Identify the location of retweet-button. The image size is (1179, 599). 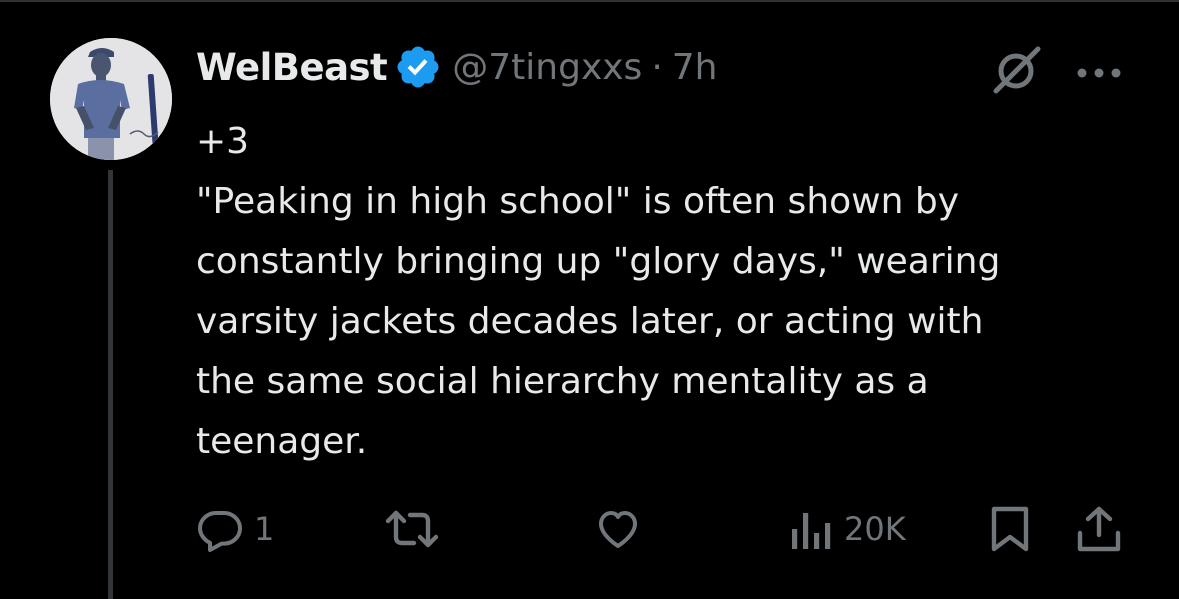
(412, 529).